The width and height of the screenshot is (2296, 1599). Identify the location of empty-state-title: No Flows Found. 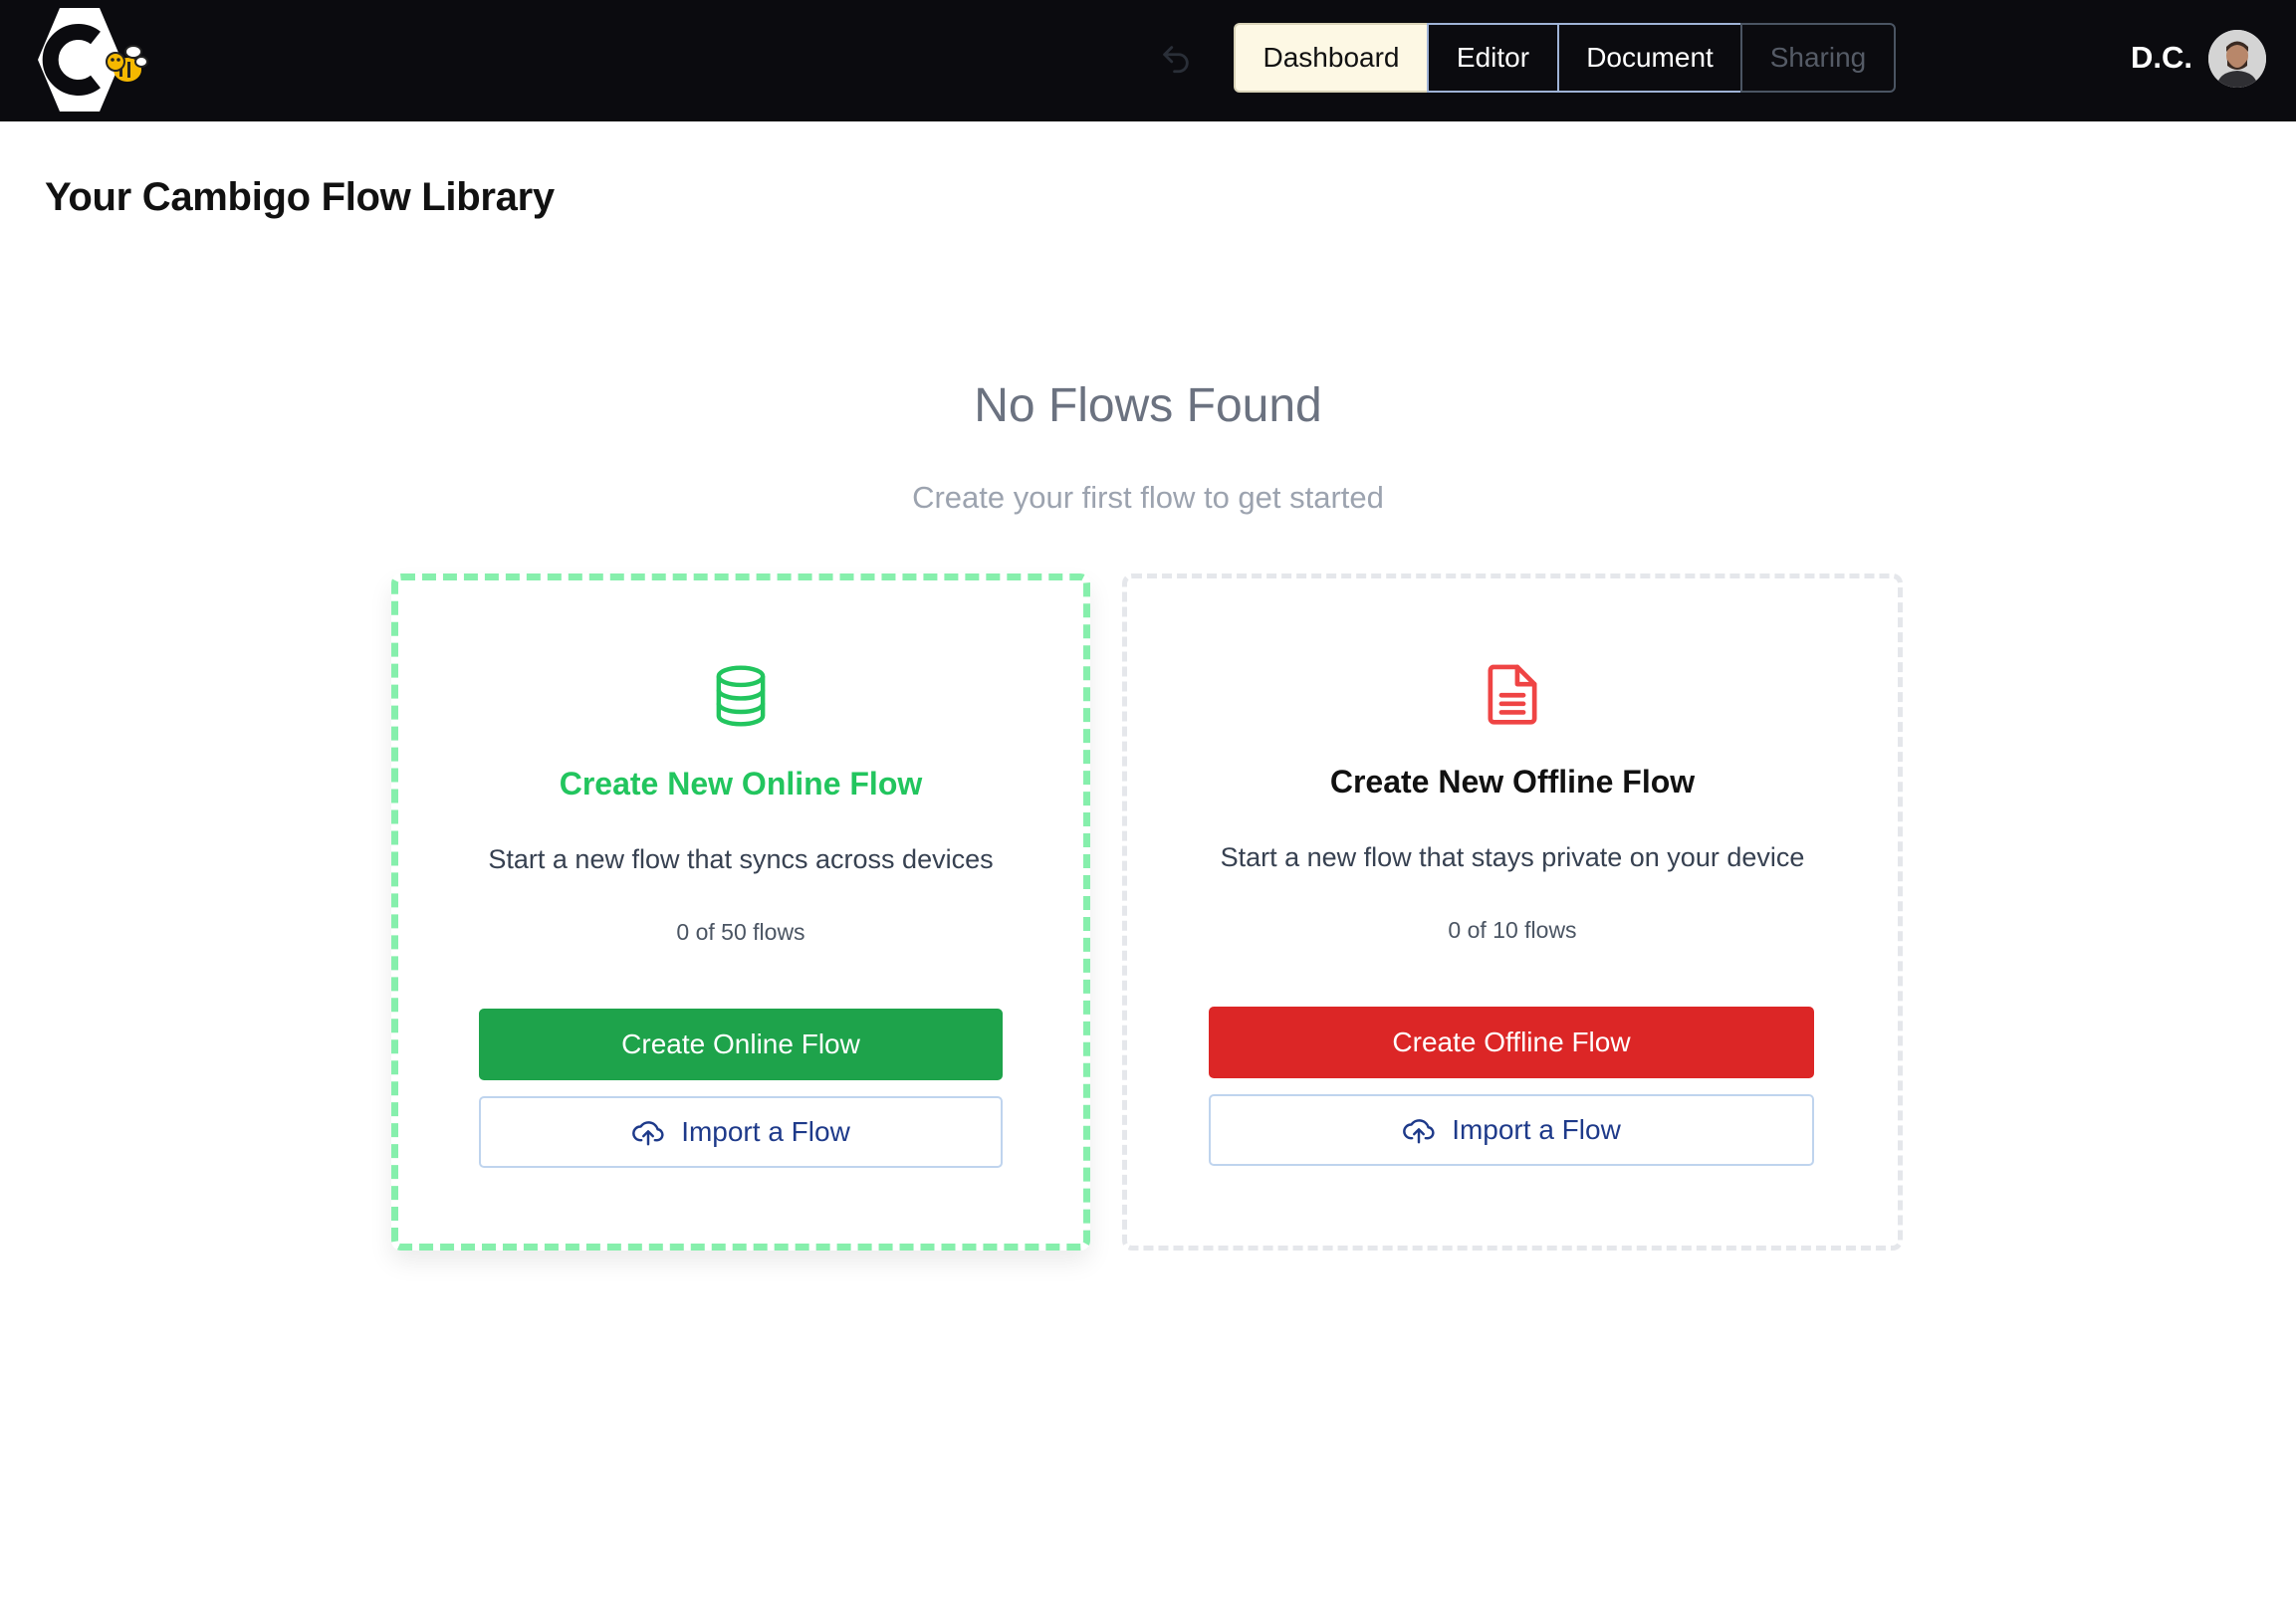
(1148, 406).